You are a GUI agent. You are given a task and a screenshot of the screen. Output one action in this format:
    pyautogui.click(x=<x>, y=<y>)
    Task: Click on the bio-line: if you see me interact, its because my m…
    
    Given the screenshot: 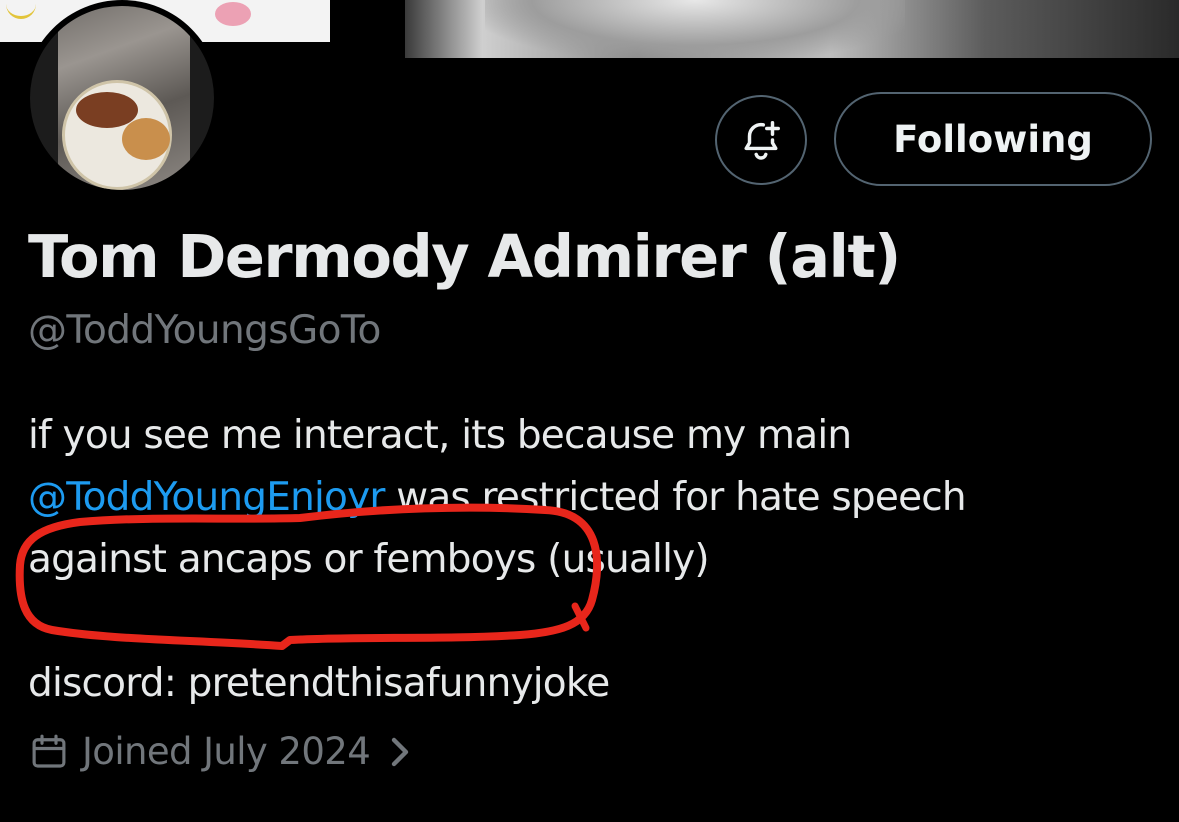 What is the action you would take?
    pyautogui.click(x=440, y=435)
    